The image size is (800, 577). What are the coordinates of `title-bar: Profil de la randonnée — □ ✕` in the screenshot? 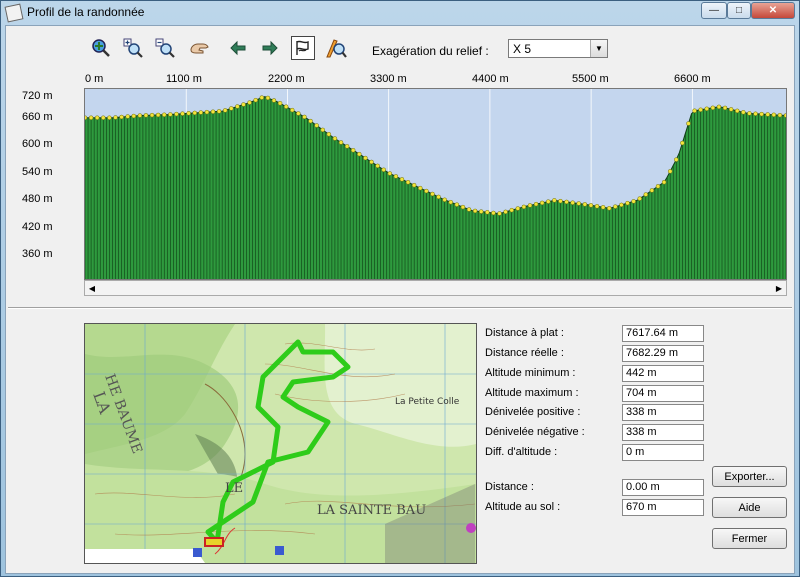 It's located at (400, 12).